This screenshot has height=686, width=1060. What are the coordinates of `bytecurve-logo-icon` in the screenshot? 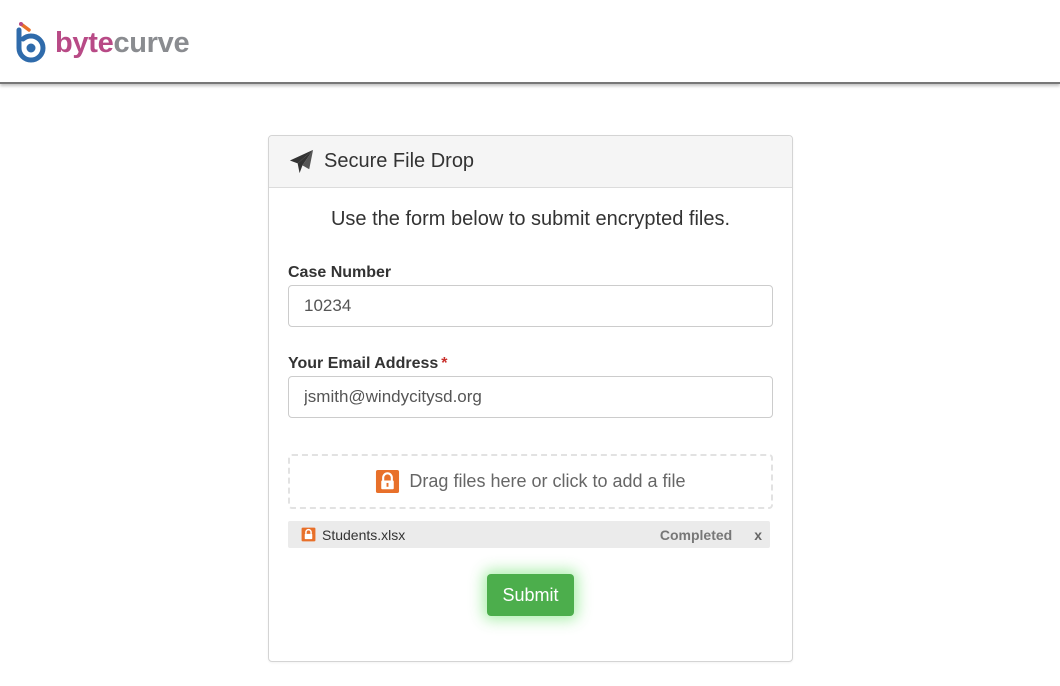 It's located at (31, 42).